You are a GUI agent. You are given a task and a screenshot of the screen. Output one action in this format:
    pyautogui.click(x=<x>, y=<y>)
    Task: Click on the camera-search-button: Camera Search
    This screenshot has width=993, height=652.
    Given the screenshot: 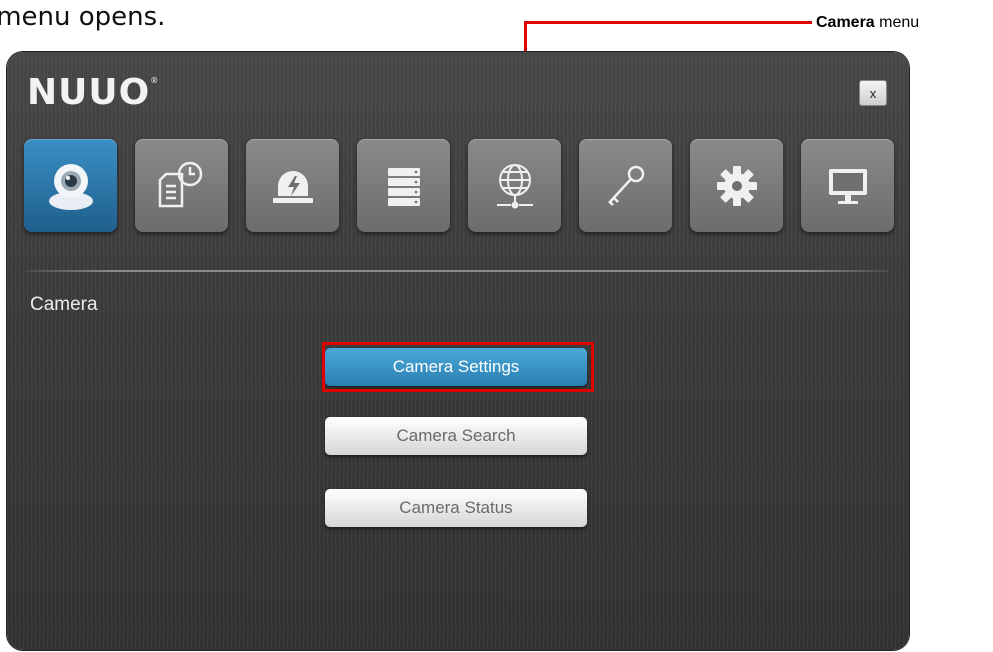 What is the action you would take?
    pyautogui.click(x=456, y=436)
    